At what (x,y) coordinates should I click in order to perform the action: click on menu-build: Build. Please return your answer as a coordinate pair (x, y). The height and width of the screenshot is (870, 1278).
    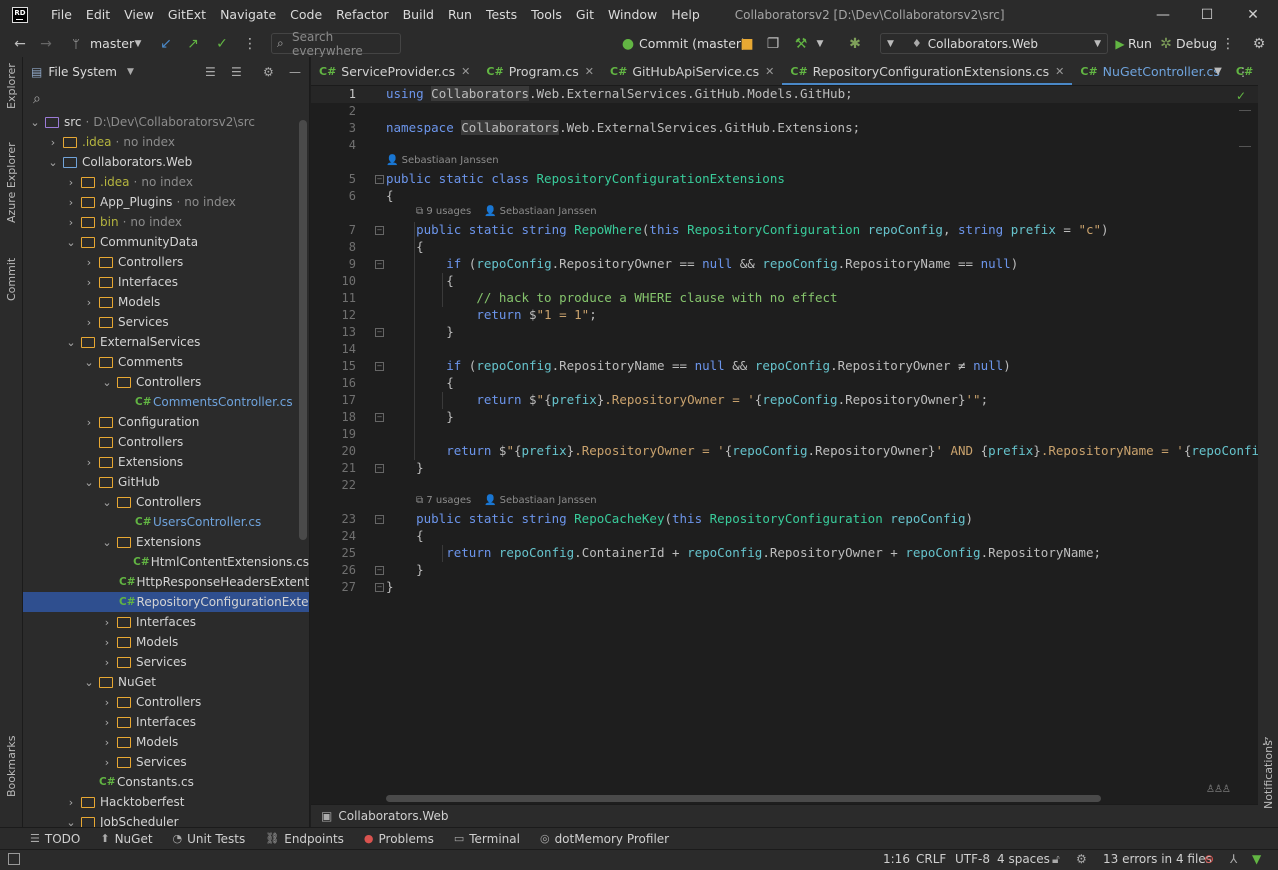
    Looking at the image, I should click on (418, 15).